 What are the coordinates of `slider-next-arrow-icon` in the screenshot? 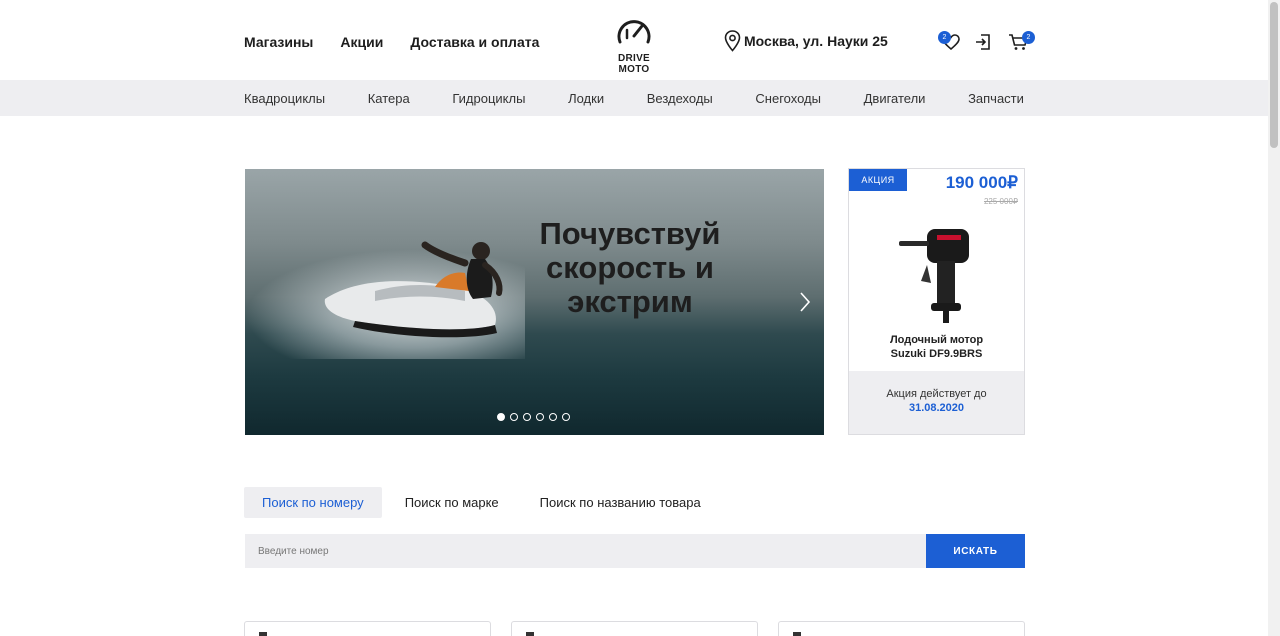 It's located at (805, 302).